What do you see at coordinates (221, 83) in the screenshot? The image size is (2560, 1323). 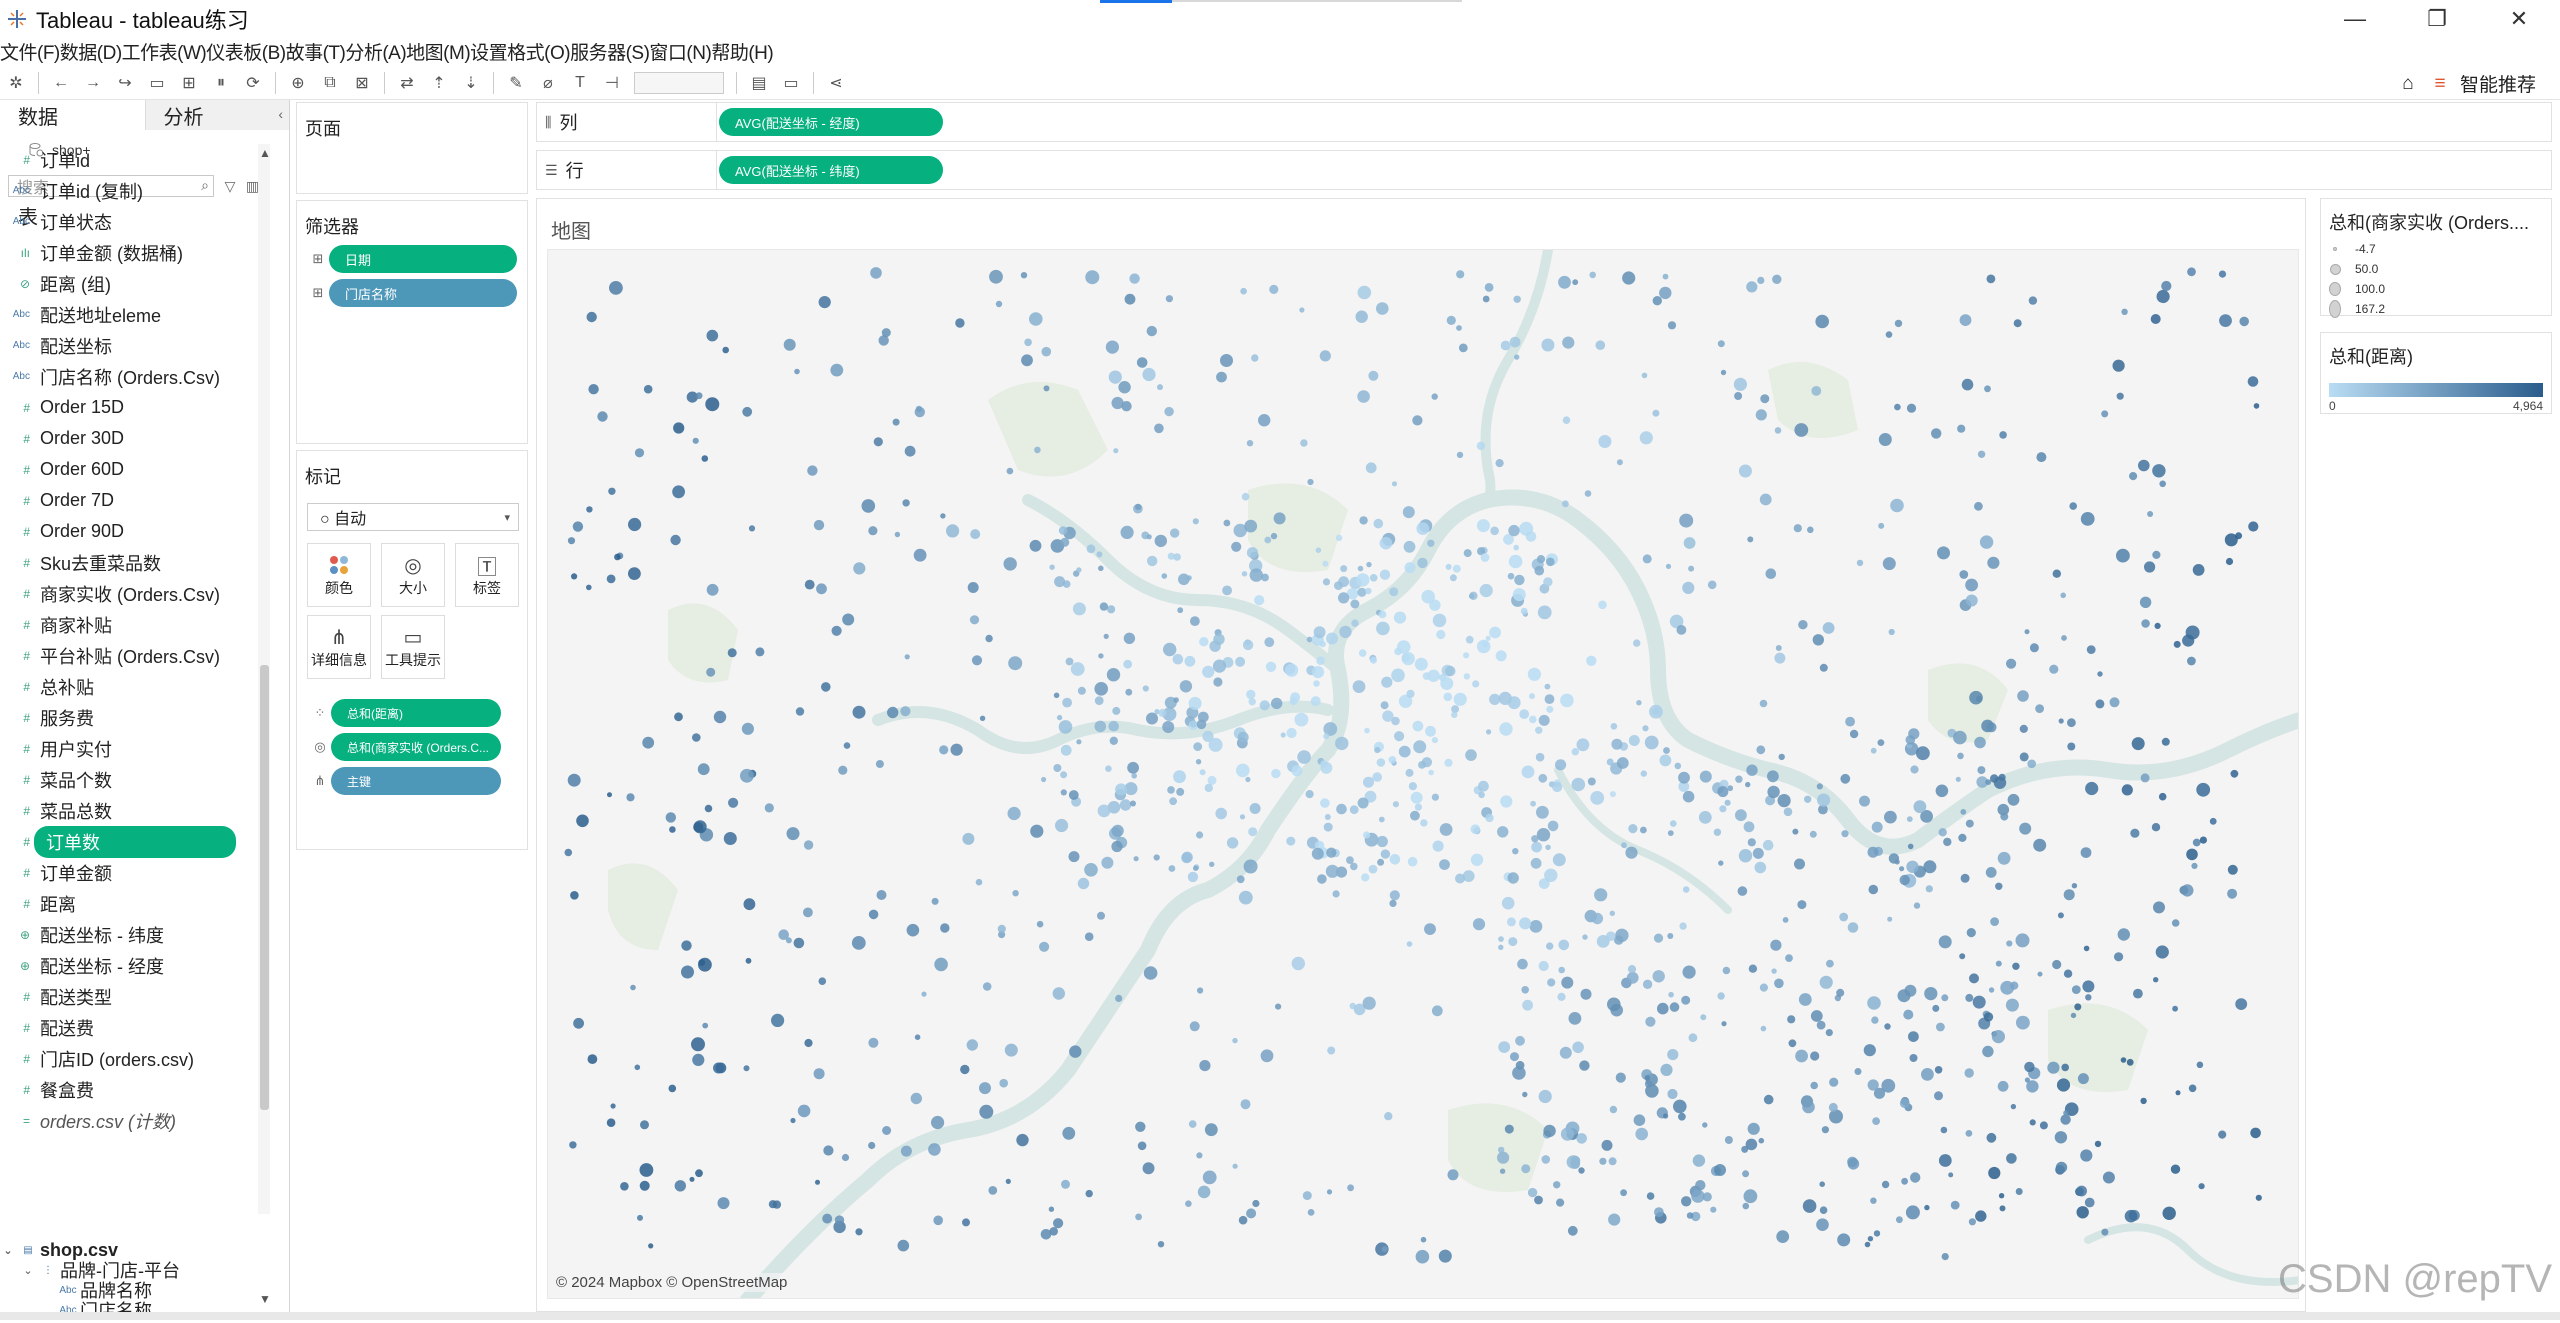 I see `pause-icon: ⏸` at bounding box center [221, 83].